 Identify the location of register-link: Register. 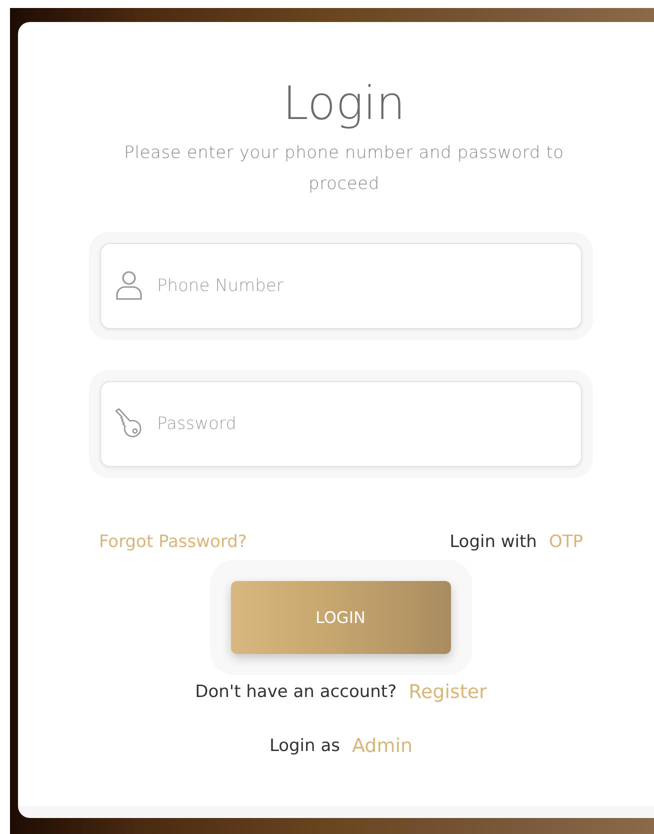
(447, 692).